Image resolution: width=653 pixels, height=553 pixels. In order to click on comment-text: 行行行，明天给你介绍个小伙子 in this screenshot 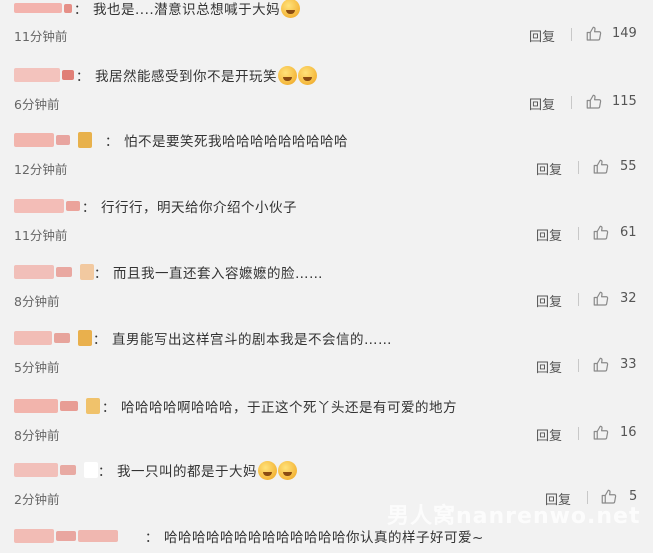, I will do `click(199, 208)`.